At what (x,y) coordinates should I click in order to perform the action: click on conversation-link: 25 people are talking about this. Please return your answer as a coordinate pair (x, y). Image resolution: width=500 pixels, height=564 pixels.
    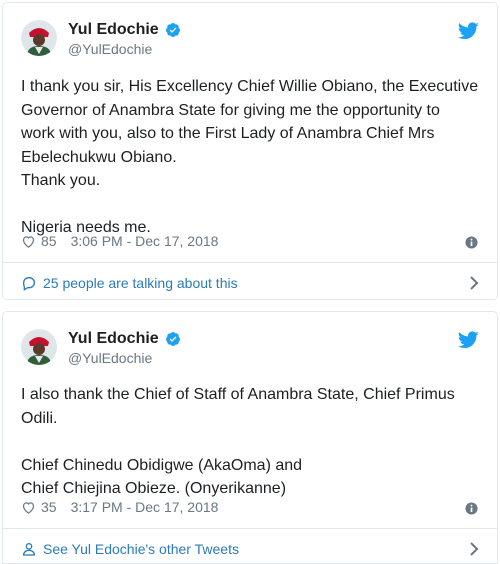
    Looking at the image, I should click on (129, 283).